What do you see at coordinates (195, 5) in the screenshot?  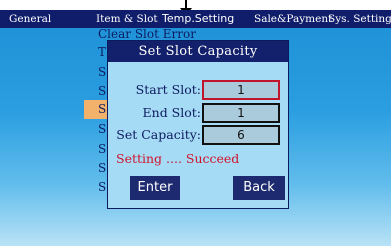 I see `header-strip` at bounding box center [195, 5].